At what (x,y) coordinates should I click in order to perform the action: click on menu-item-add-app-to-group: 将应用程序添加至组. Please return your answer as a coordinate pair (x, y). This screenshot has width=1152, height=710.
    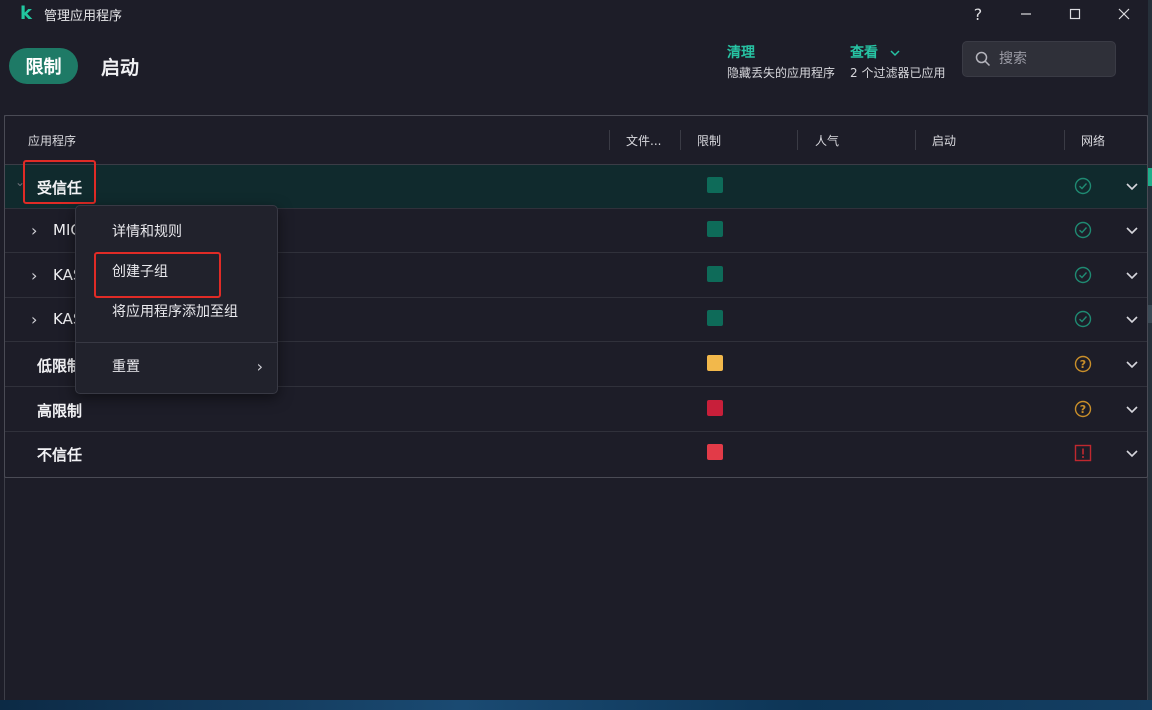
    Looking at the image, I should click on (176, 312).